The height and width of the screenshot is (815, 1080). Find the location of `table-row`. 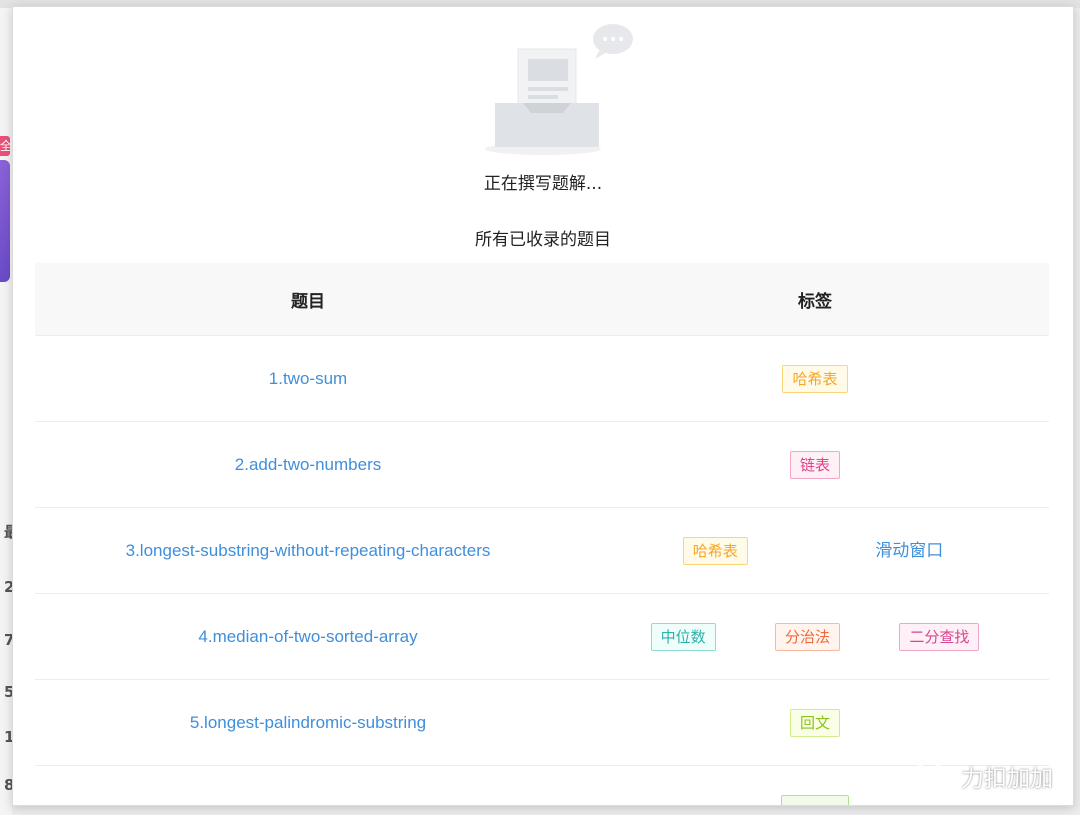

table-row is located at coordinates (542, 785).